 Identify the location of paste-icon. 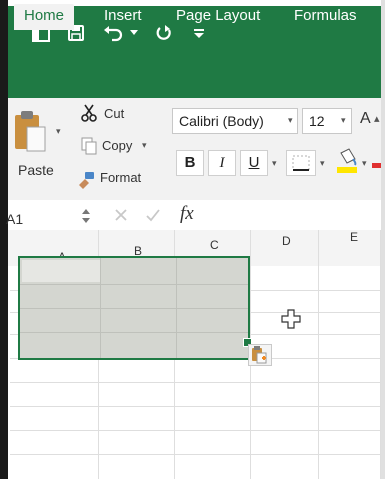
(30, 131).